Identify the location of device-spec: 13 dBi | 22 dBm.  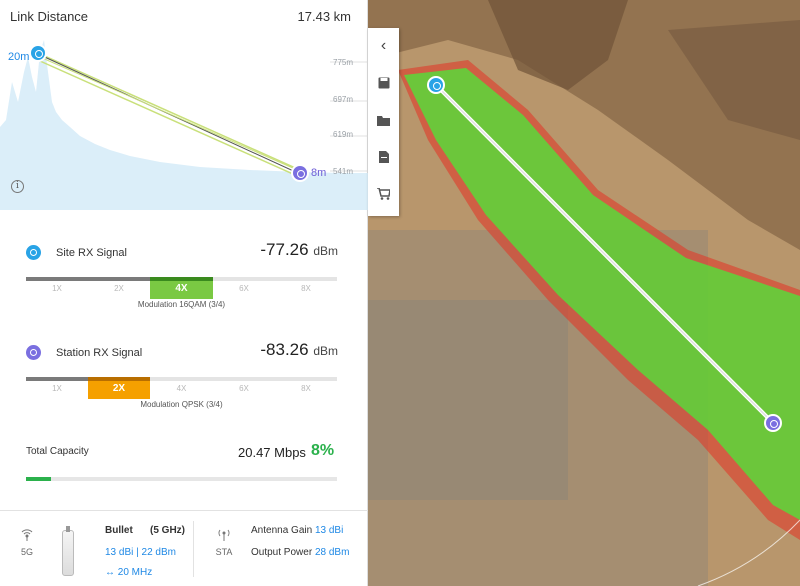
(140, 552).